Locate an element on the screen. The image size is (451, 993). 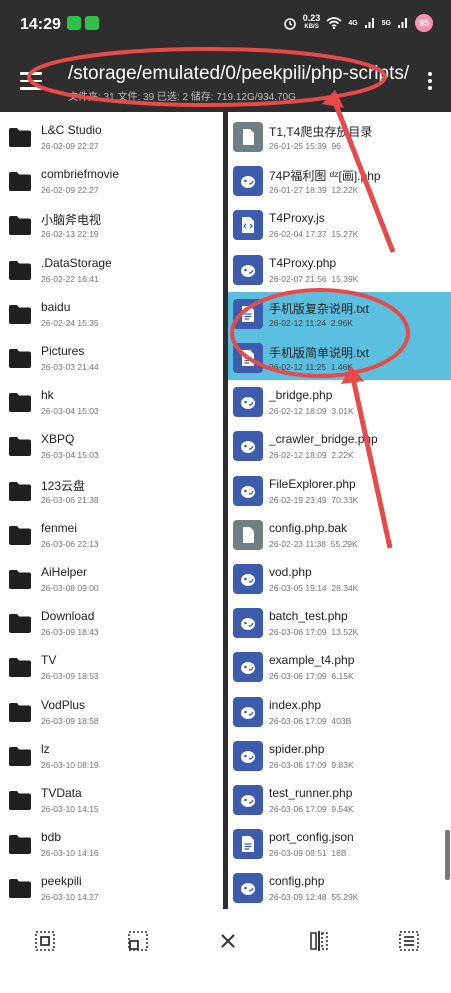
item-name: T4Proxy.js is located at coordinates (297, 218).